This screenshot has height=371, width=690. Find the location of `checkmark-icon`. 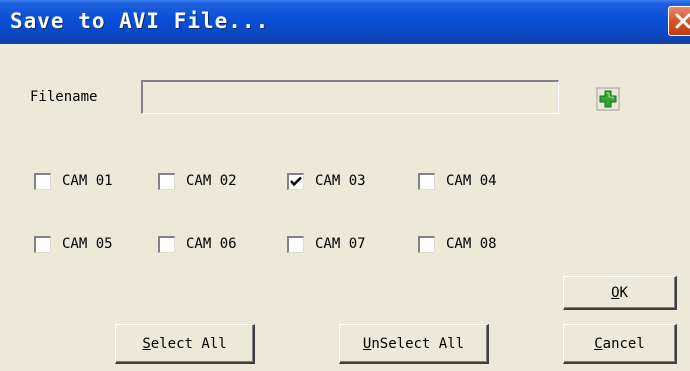

checkmark-icon is located at coordinates (296, 181).